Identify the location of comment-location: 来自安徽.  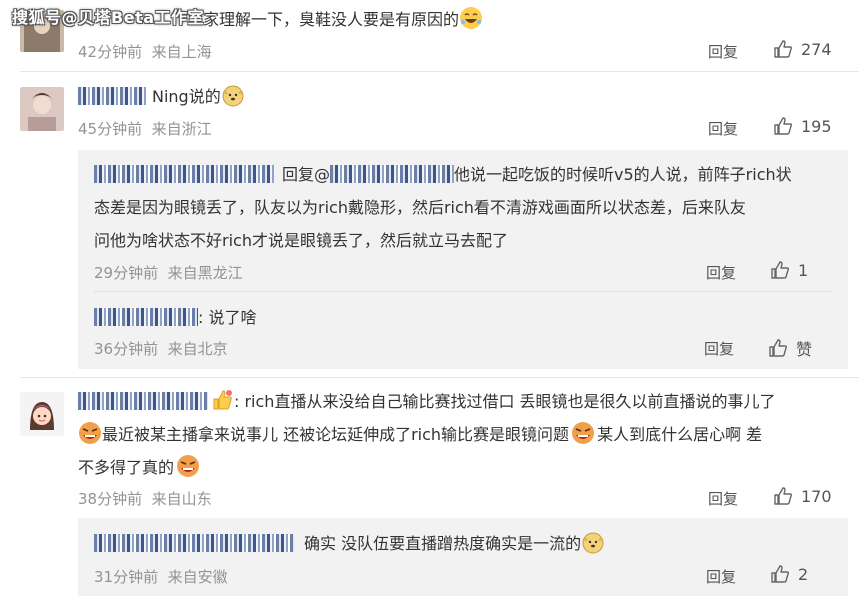
(197, 577).